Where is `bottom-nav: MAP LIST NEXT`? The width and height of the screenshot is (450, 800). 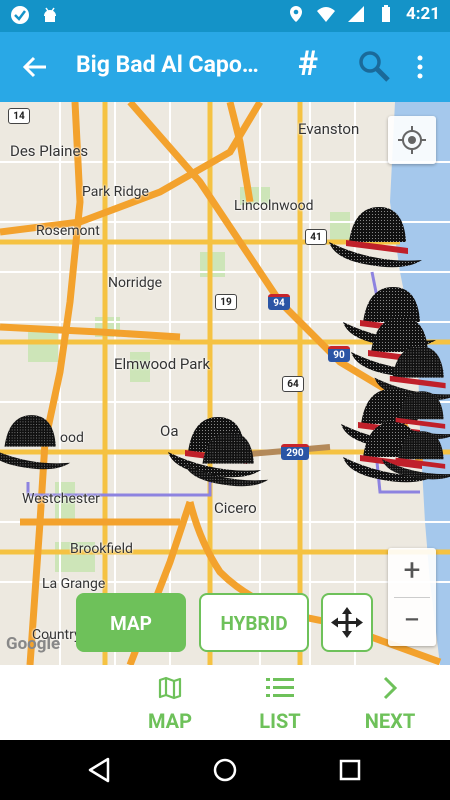 bottom-nav: MAP LIST NEXT is located at coordinates (225, 702).